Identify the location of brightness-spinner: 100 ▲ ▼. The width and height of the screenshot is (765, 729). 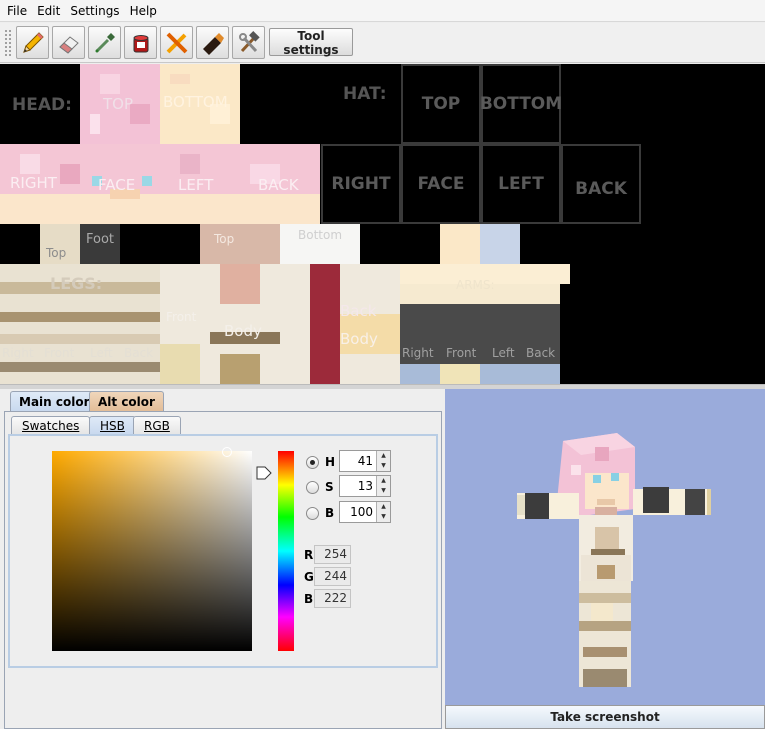
(365, 512).